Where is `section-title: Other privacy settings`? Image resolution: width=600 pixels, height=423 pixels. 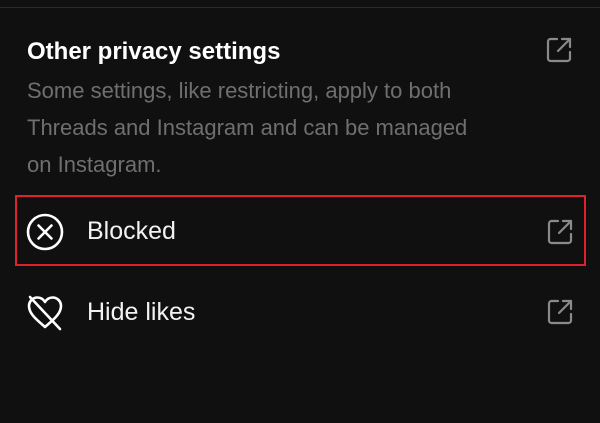 section-title: Other privacy settings is located at coordinates (154, 51).